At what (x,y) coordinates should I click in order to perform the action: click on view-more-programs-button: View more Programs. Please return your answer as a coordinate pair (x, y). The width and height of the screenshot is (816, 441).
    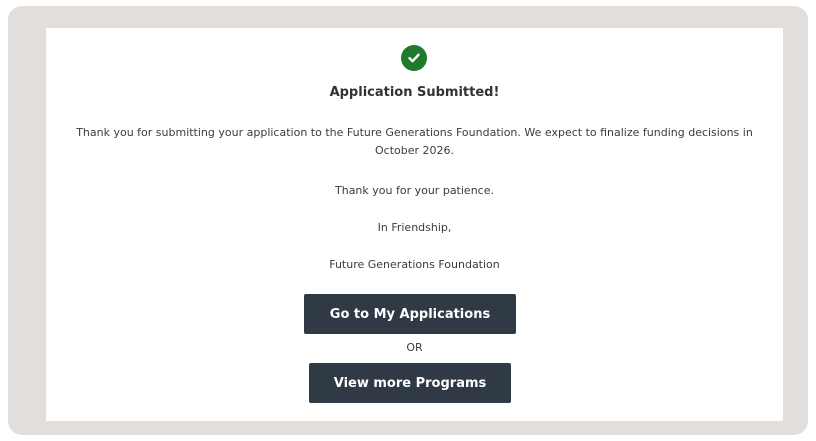
    Looking at the image, I should click on (410, 383).